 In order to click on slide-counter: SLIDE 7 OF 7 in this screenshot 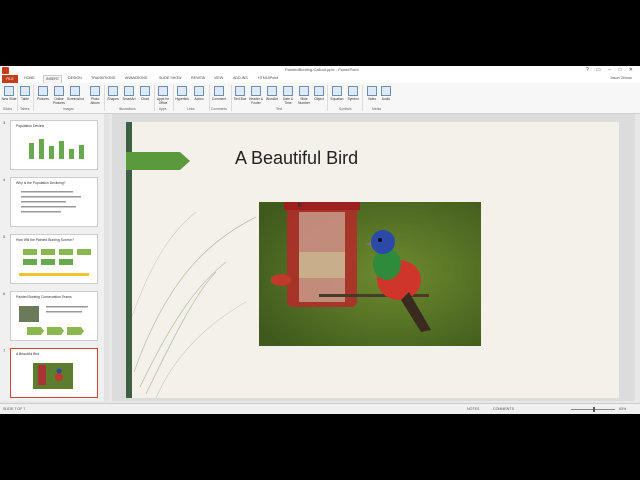, I will do `click(14, 409)`.